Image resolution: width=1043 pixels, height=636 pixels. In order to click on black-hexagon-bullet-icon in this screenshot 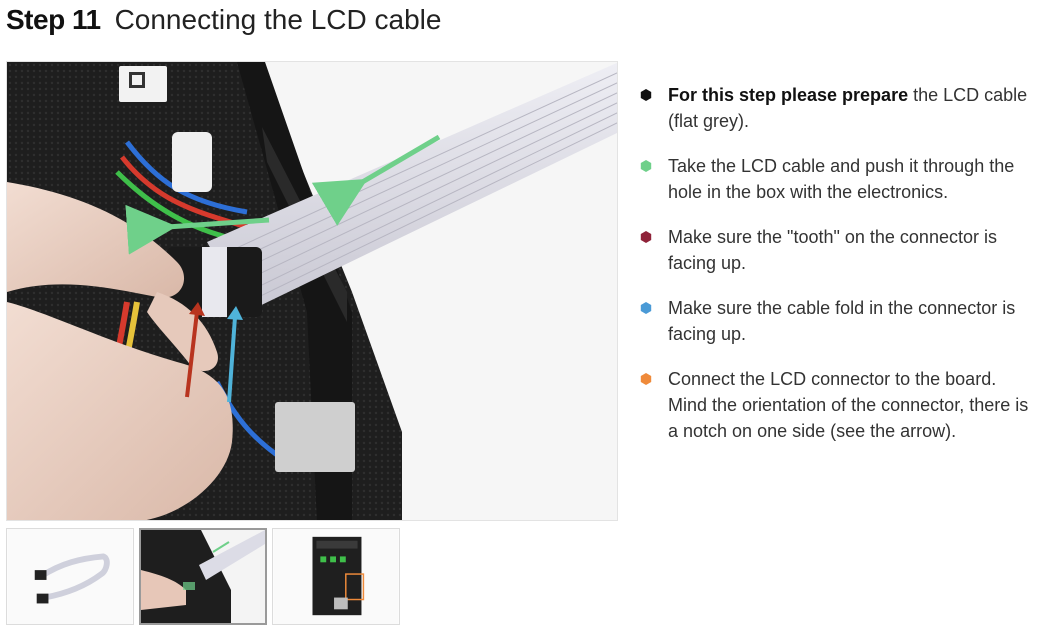, I will do `click(646, 95)`.